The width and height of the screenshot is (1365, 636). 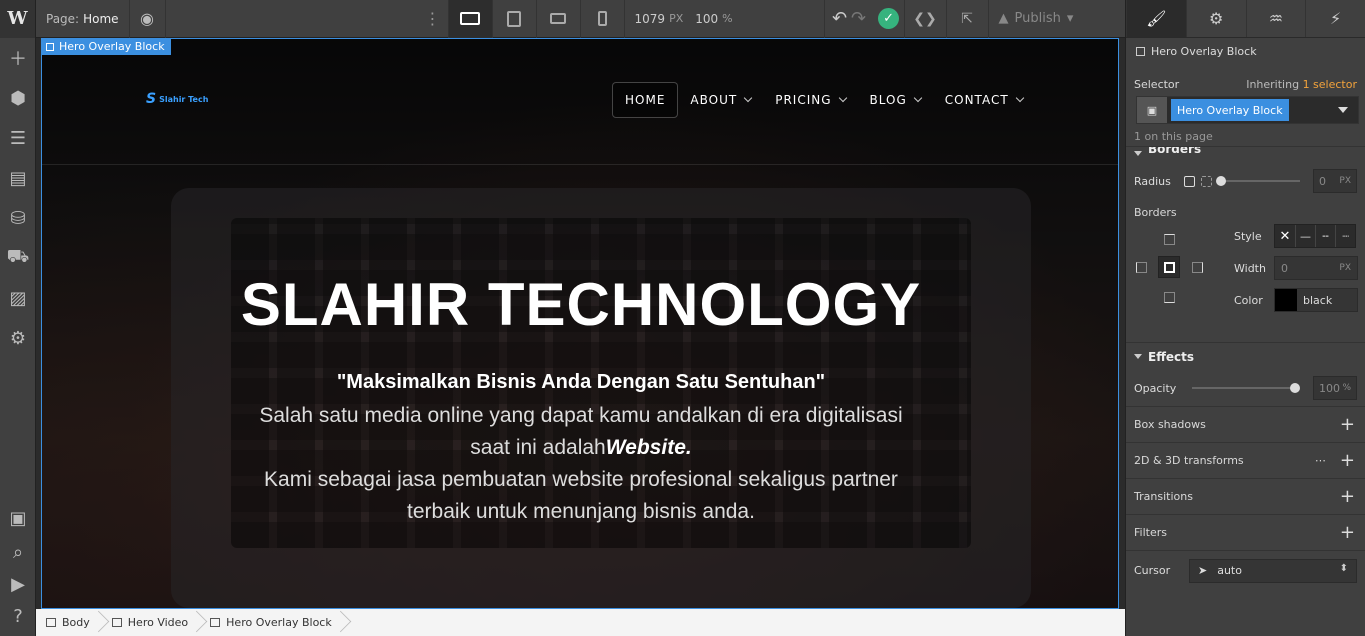 I want to click on breakpoint-desktop-button, so click(x=469, y=19).